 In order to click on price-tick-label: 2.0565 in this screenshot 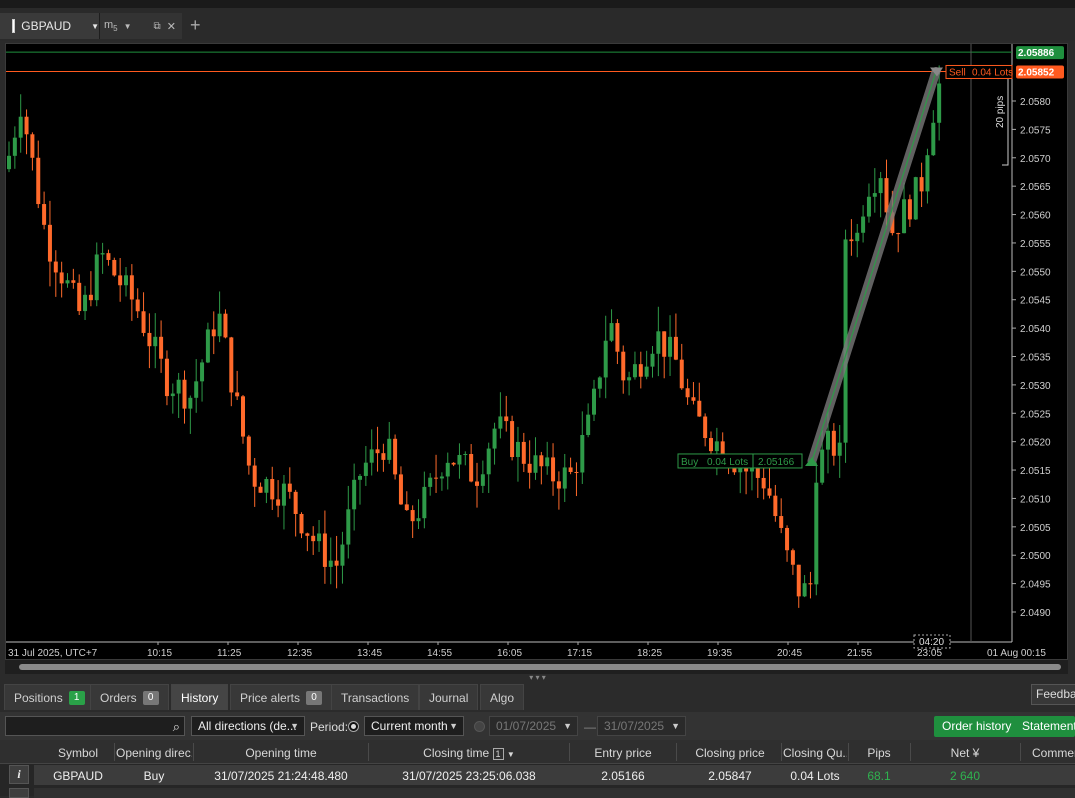, I will do `click(1035, 187)`.